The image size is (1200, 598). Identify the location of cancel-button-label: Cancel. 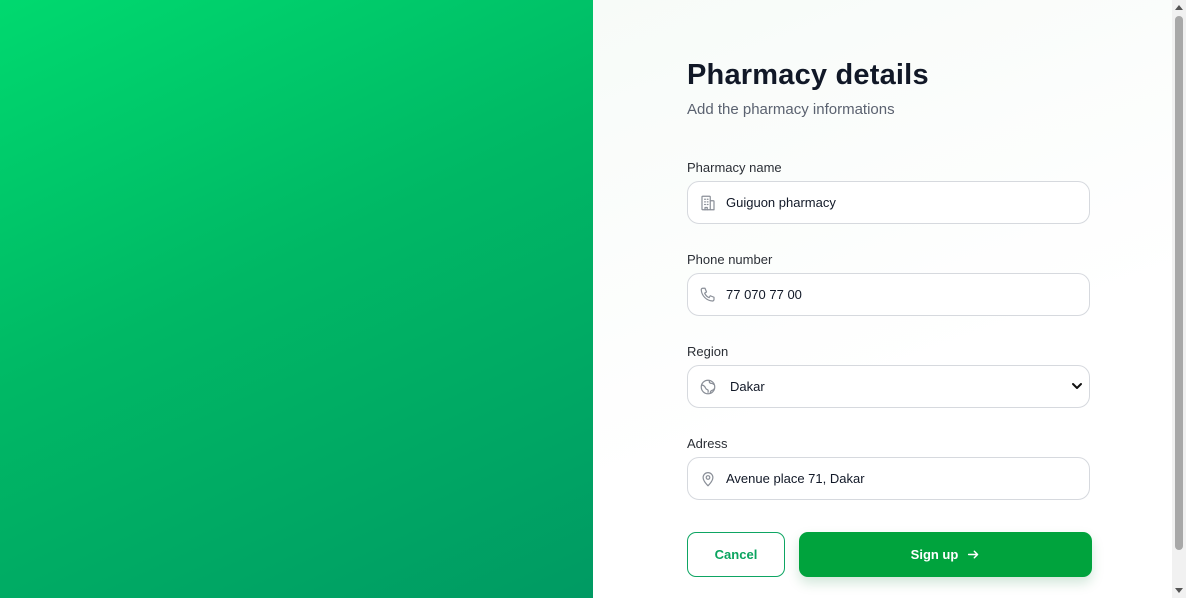
(736, 554).